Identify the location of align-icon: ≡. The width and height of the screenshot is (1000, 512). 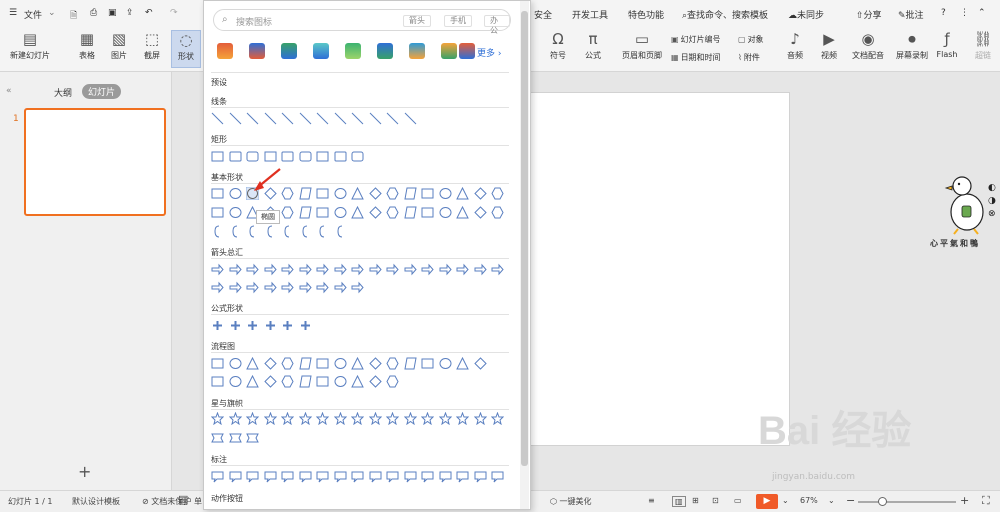
(651, 500).